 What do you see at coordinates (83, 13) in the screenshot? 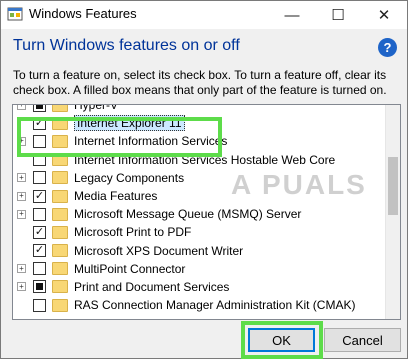
I see `window-title: Windows Features` at bounding box center [83, 13].